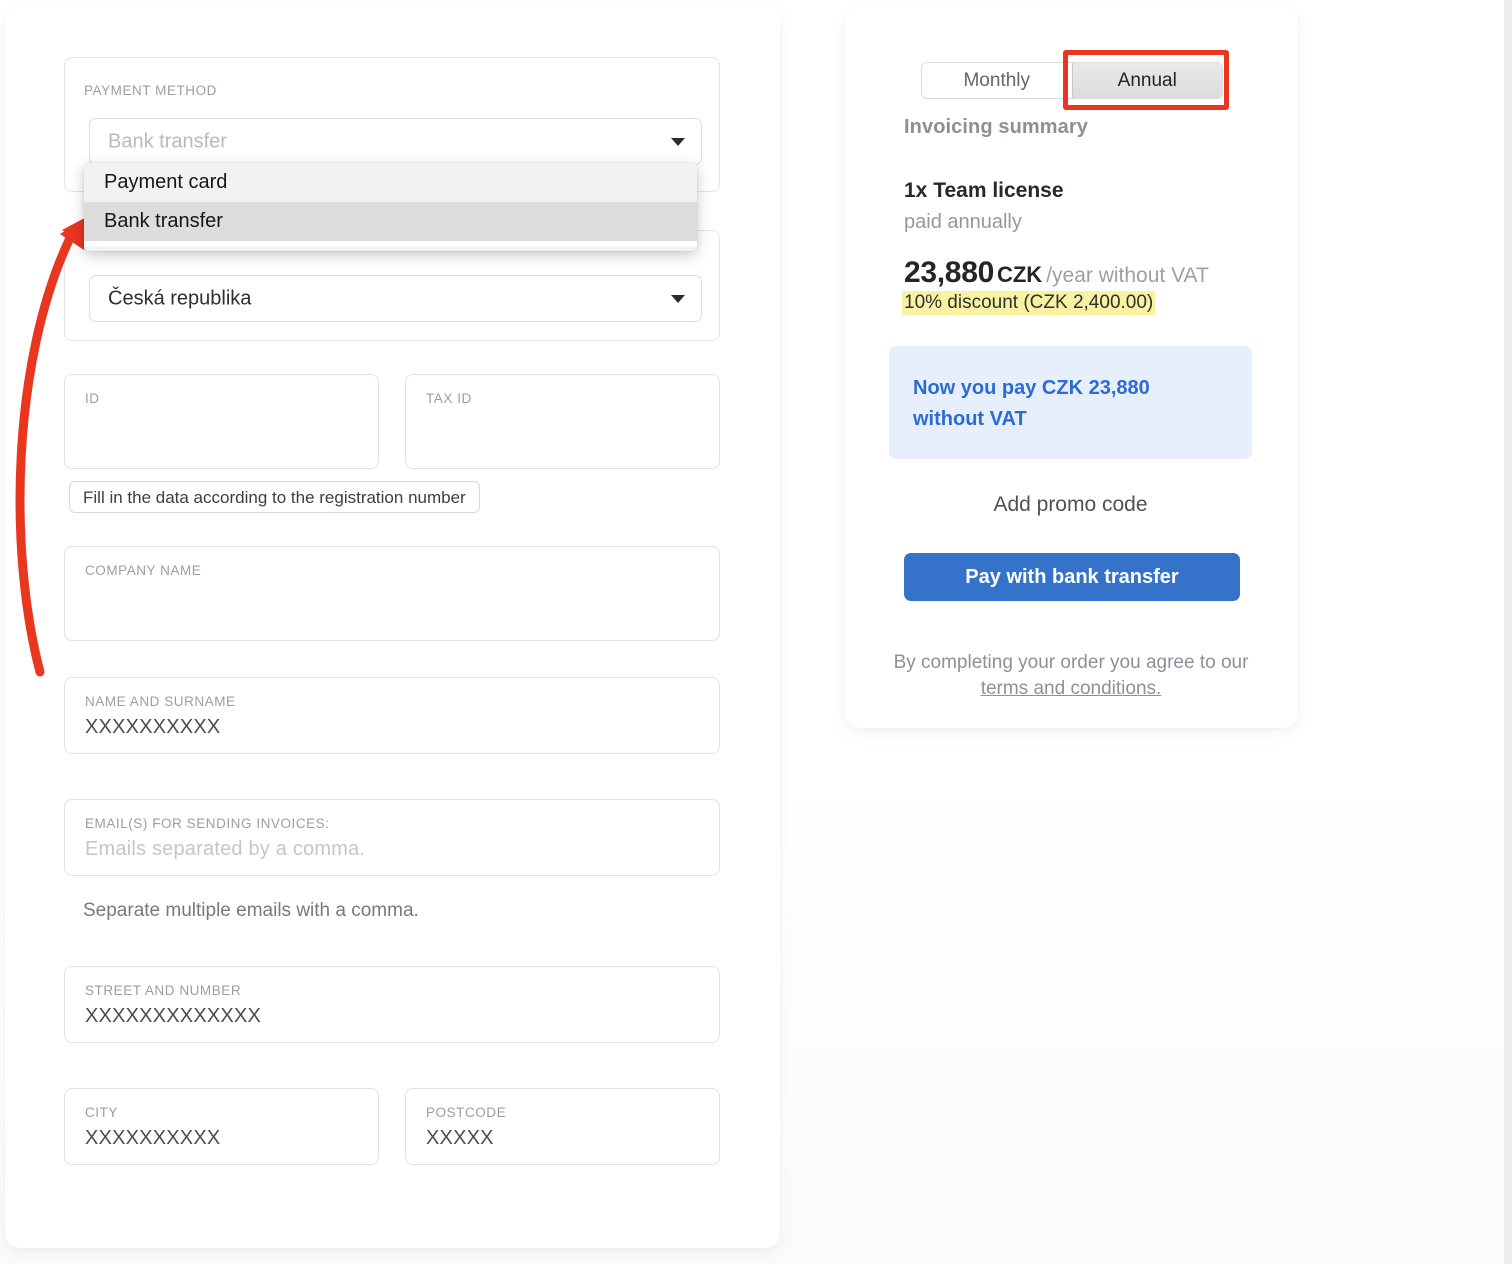  I want to click on price-row: 23,880 CZK/year without VAT, so click(1056, 273).